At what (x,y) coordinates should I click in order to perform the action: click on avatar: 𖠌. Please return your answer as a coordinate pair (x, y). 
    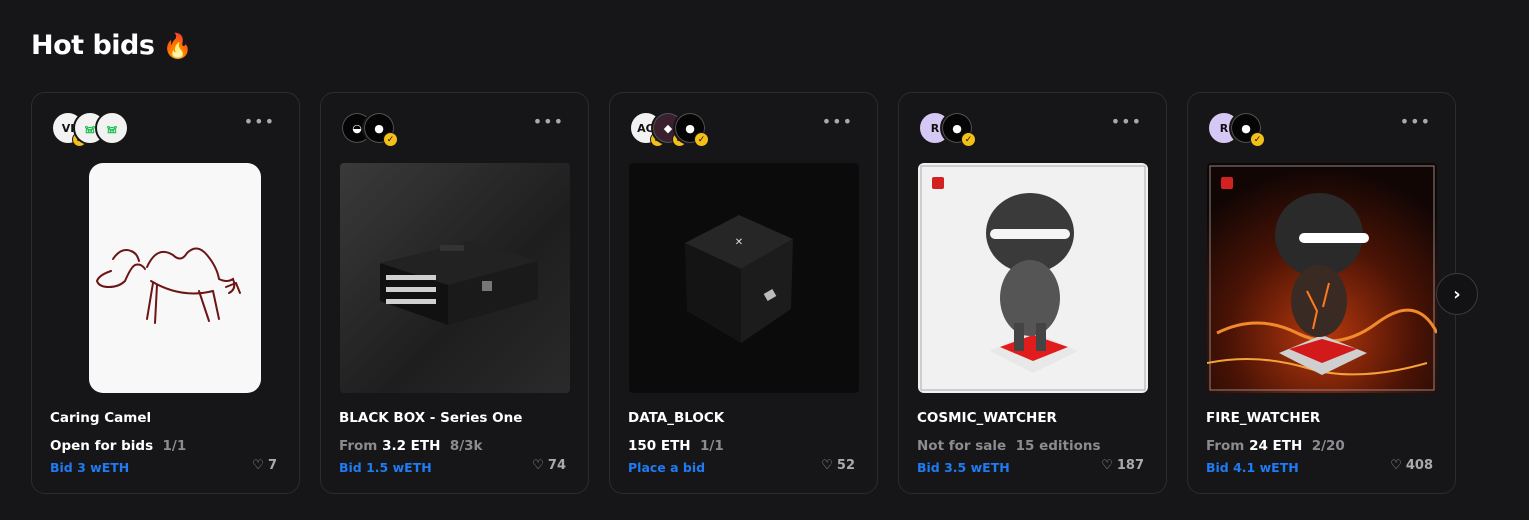
    Looking at the image, I should click on (112, 128).